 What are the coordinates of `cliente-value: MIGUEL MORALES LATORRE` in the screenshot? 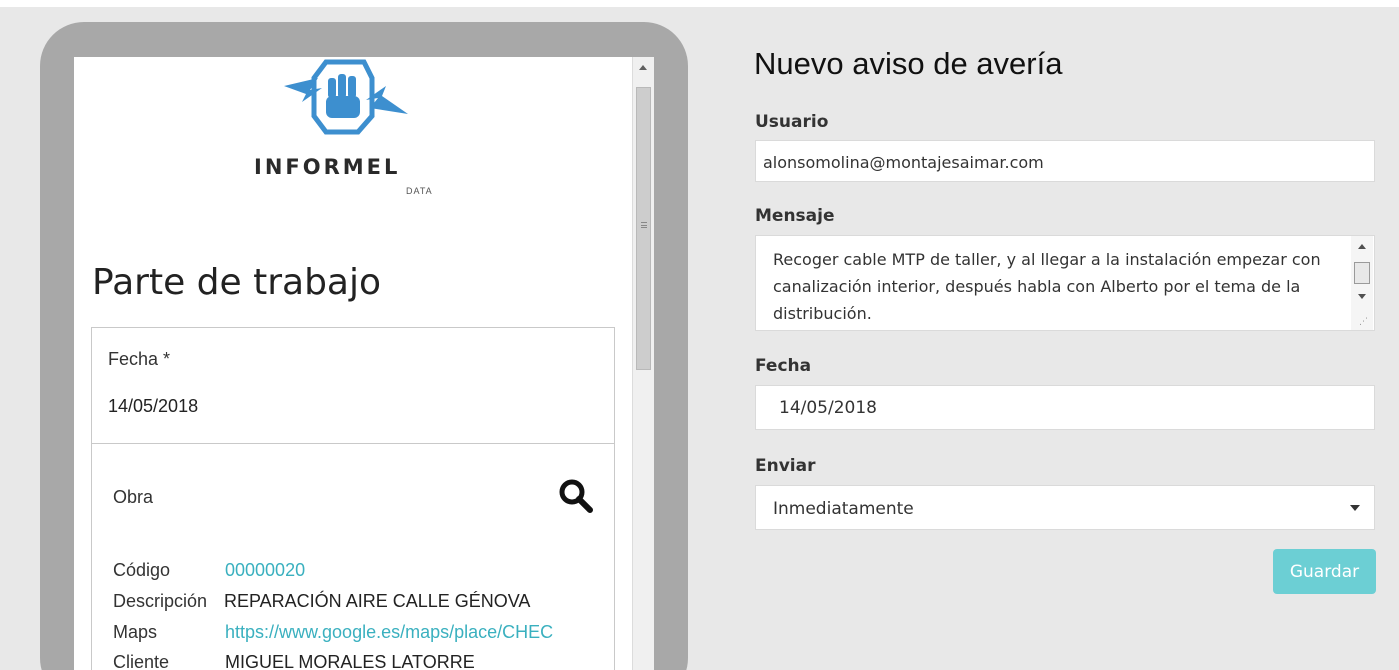 It's located at (350, 661).